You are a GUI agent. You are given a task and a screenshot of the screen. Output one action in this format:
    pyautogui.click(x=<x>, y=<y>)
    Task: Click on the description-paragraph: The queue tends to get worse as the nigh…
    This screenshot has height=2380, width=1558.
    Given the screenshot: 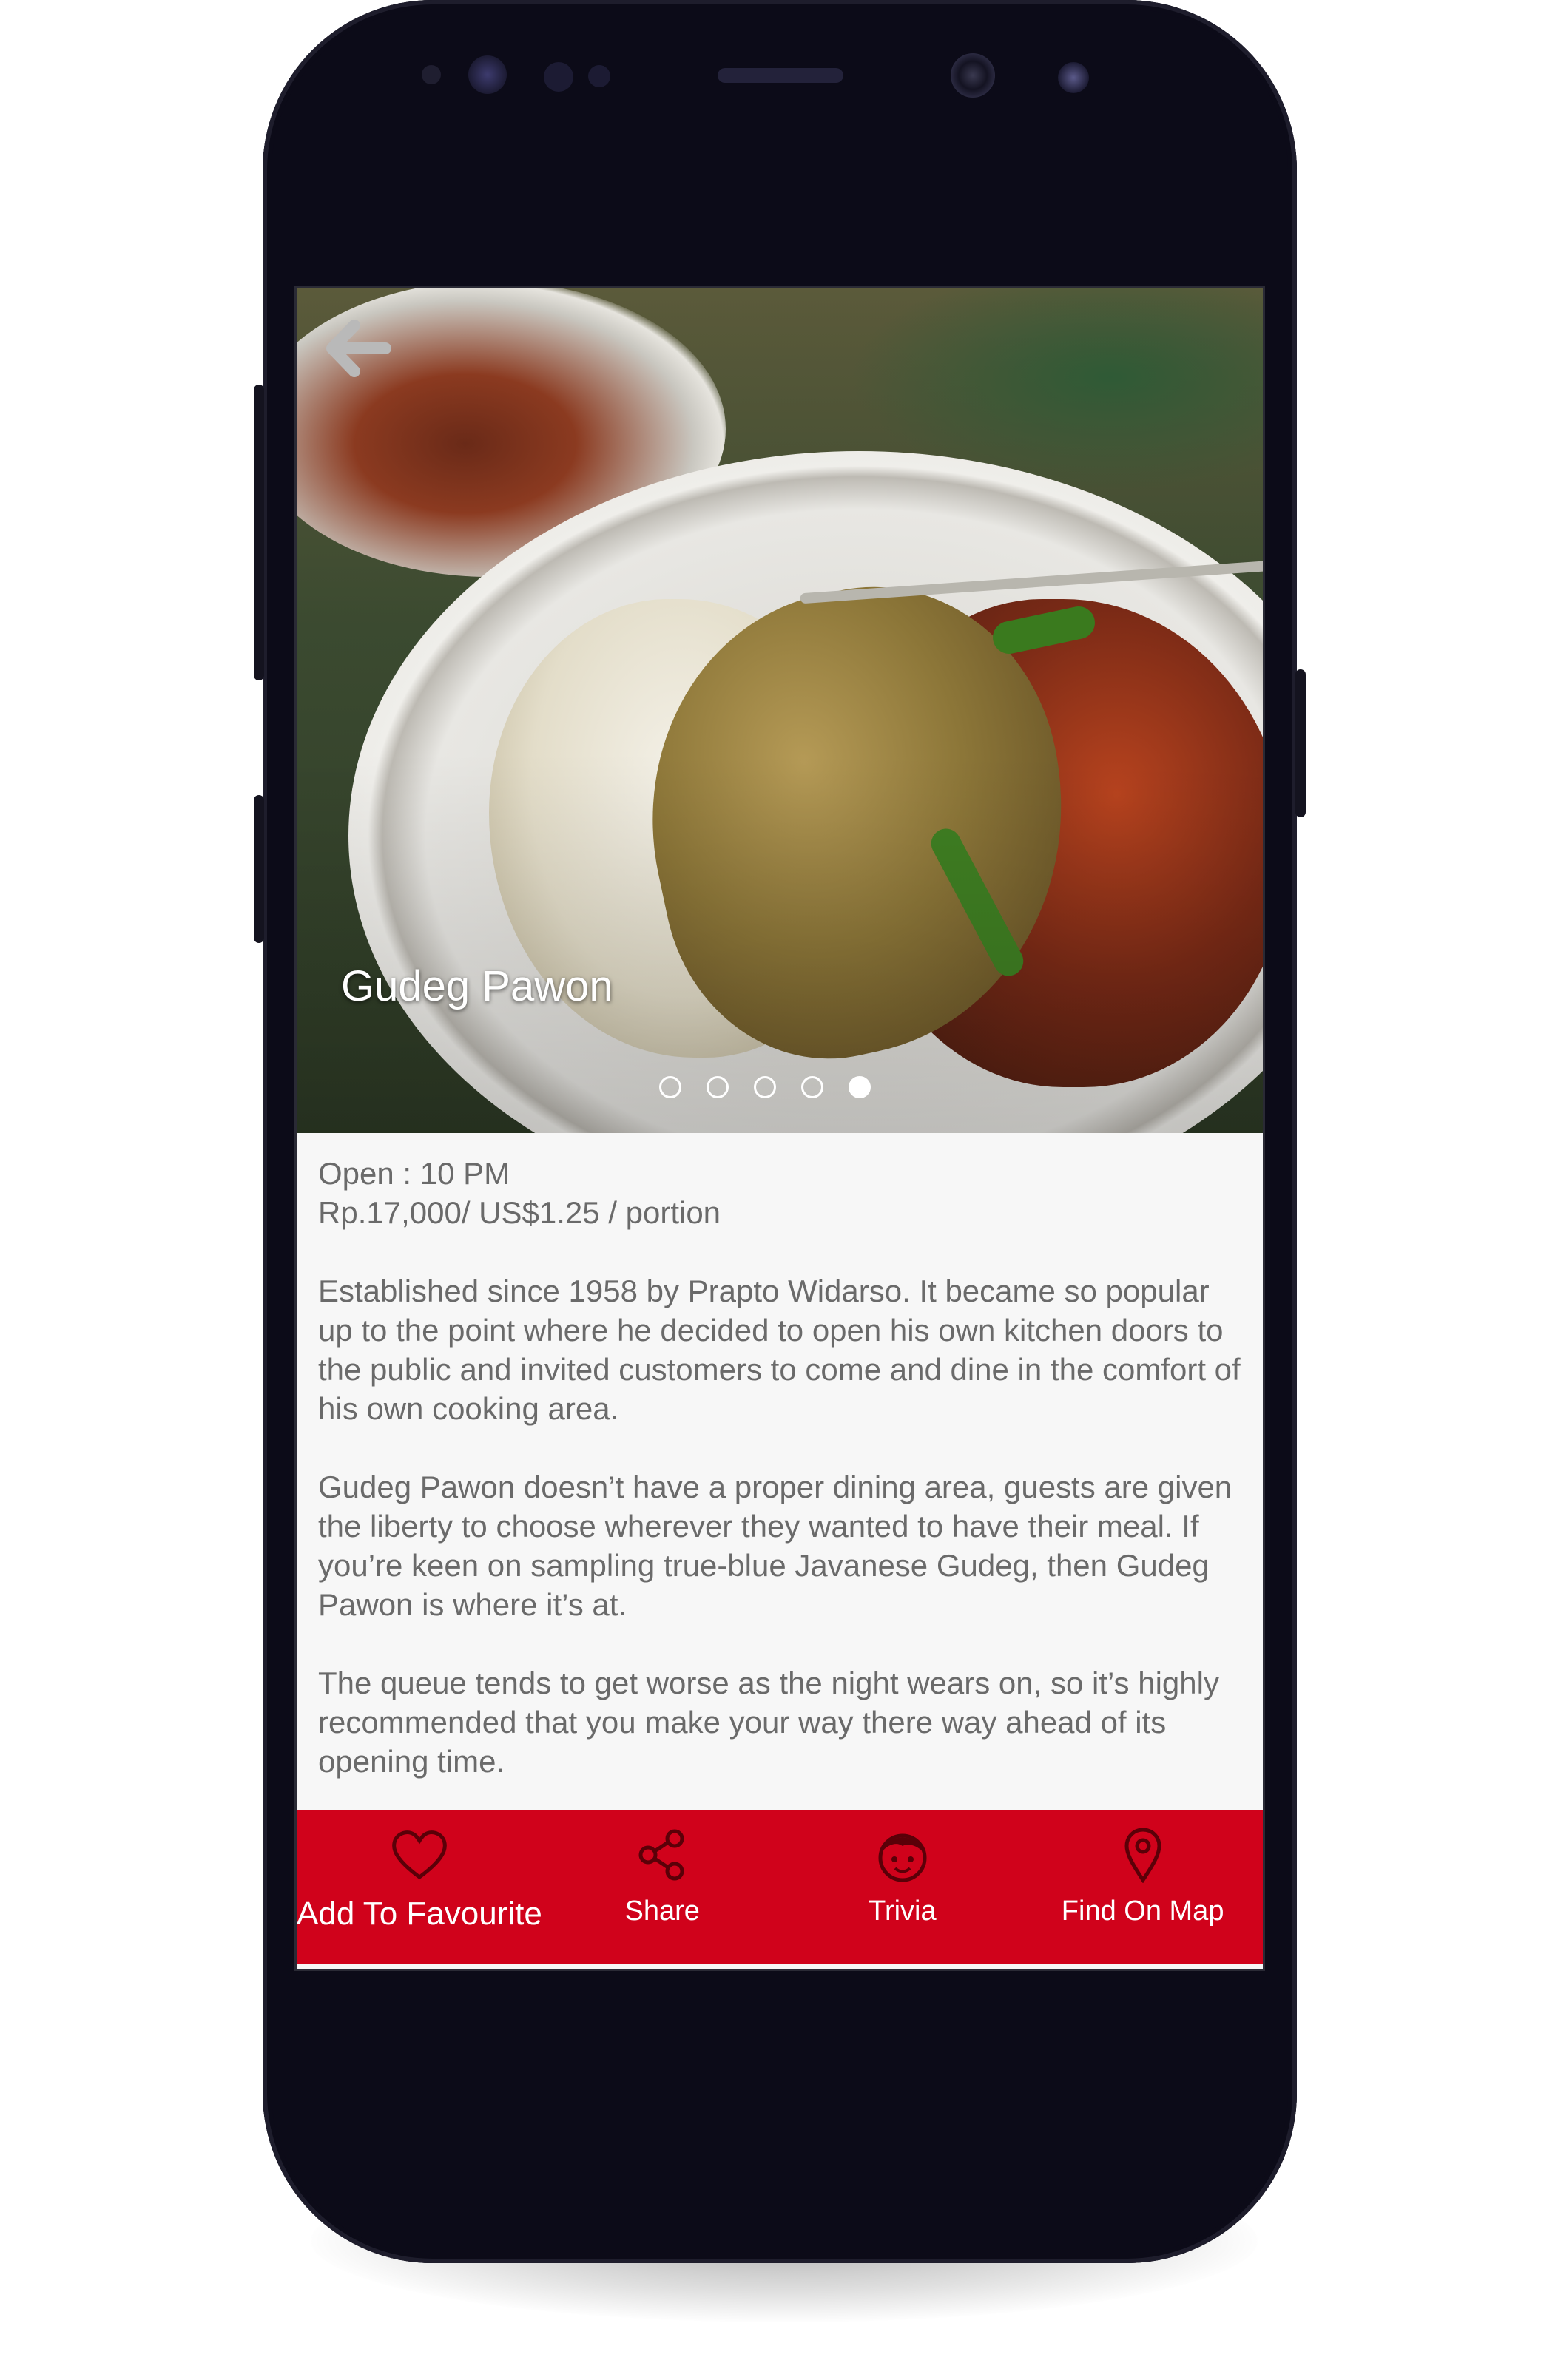 What is the action you would take?
    pyautogui.click(x=769, y=1722)
    